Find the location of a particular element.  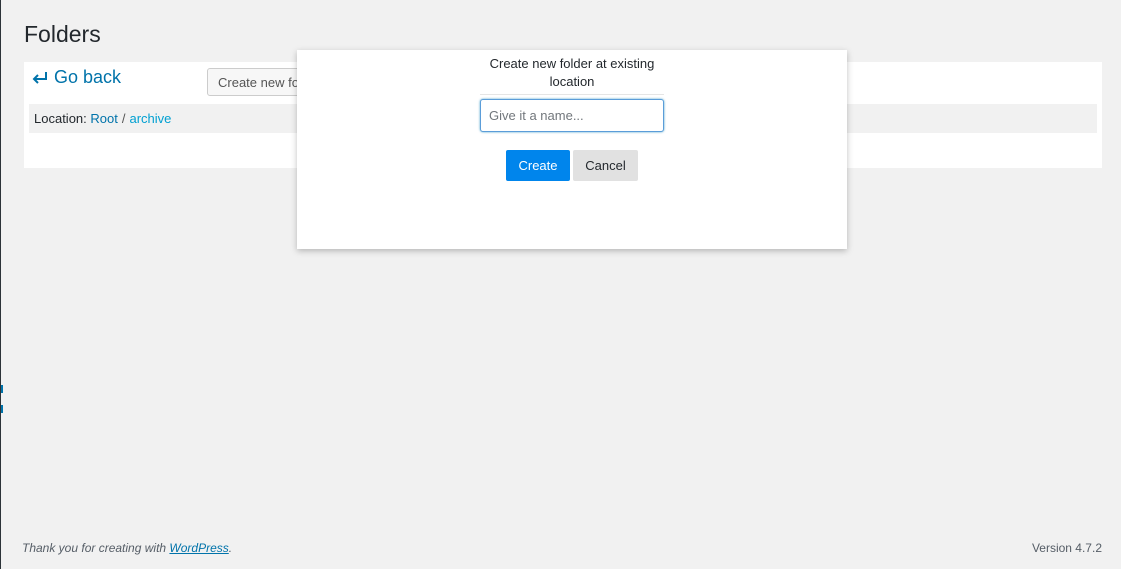

return-arrow-icon is located at coordinates (40, 78).